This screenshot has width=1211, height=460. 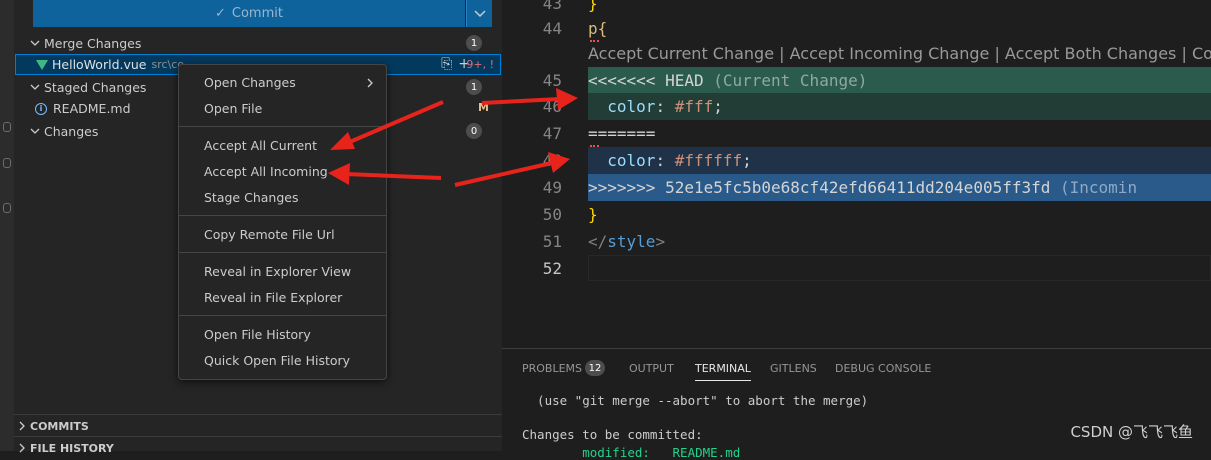 What do you see at coordinates (257, 13) in the screenshot?
I see `commit-label: Commit` at bounding box center [257, 13].